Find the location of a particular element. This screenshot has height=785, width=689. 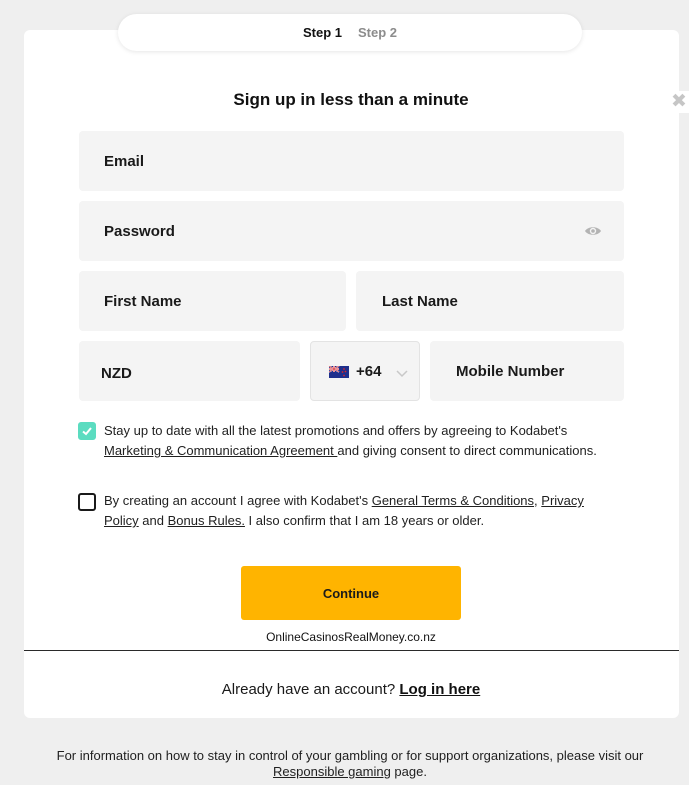

mobile-placeholder: Mobile Number is located at coordinates (510, 371).